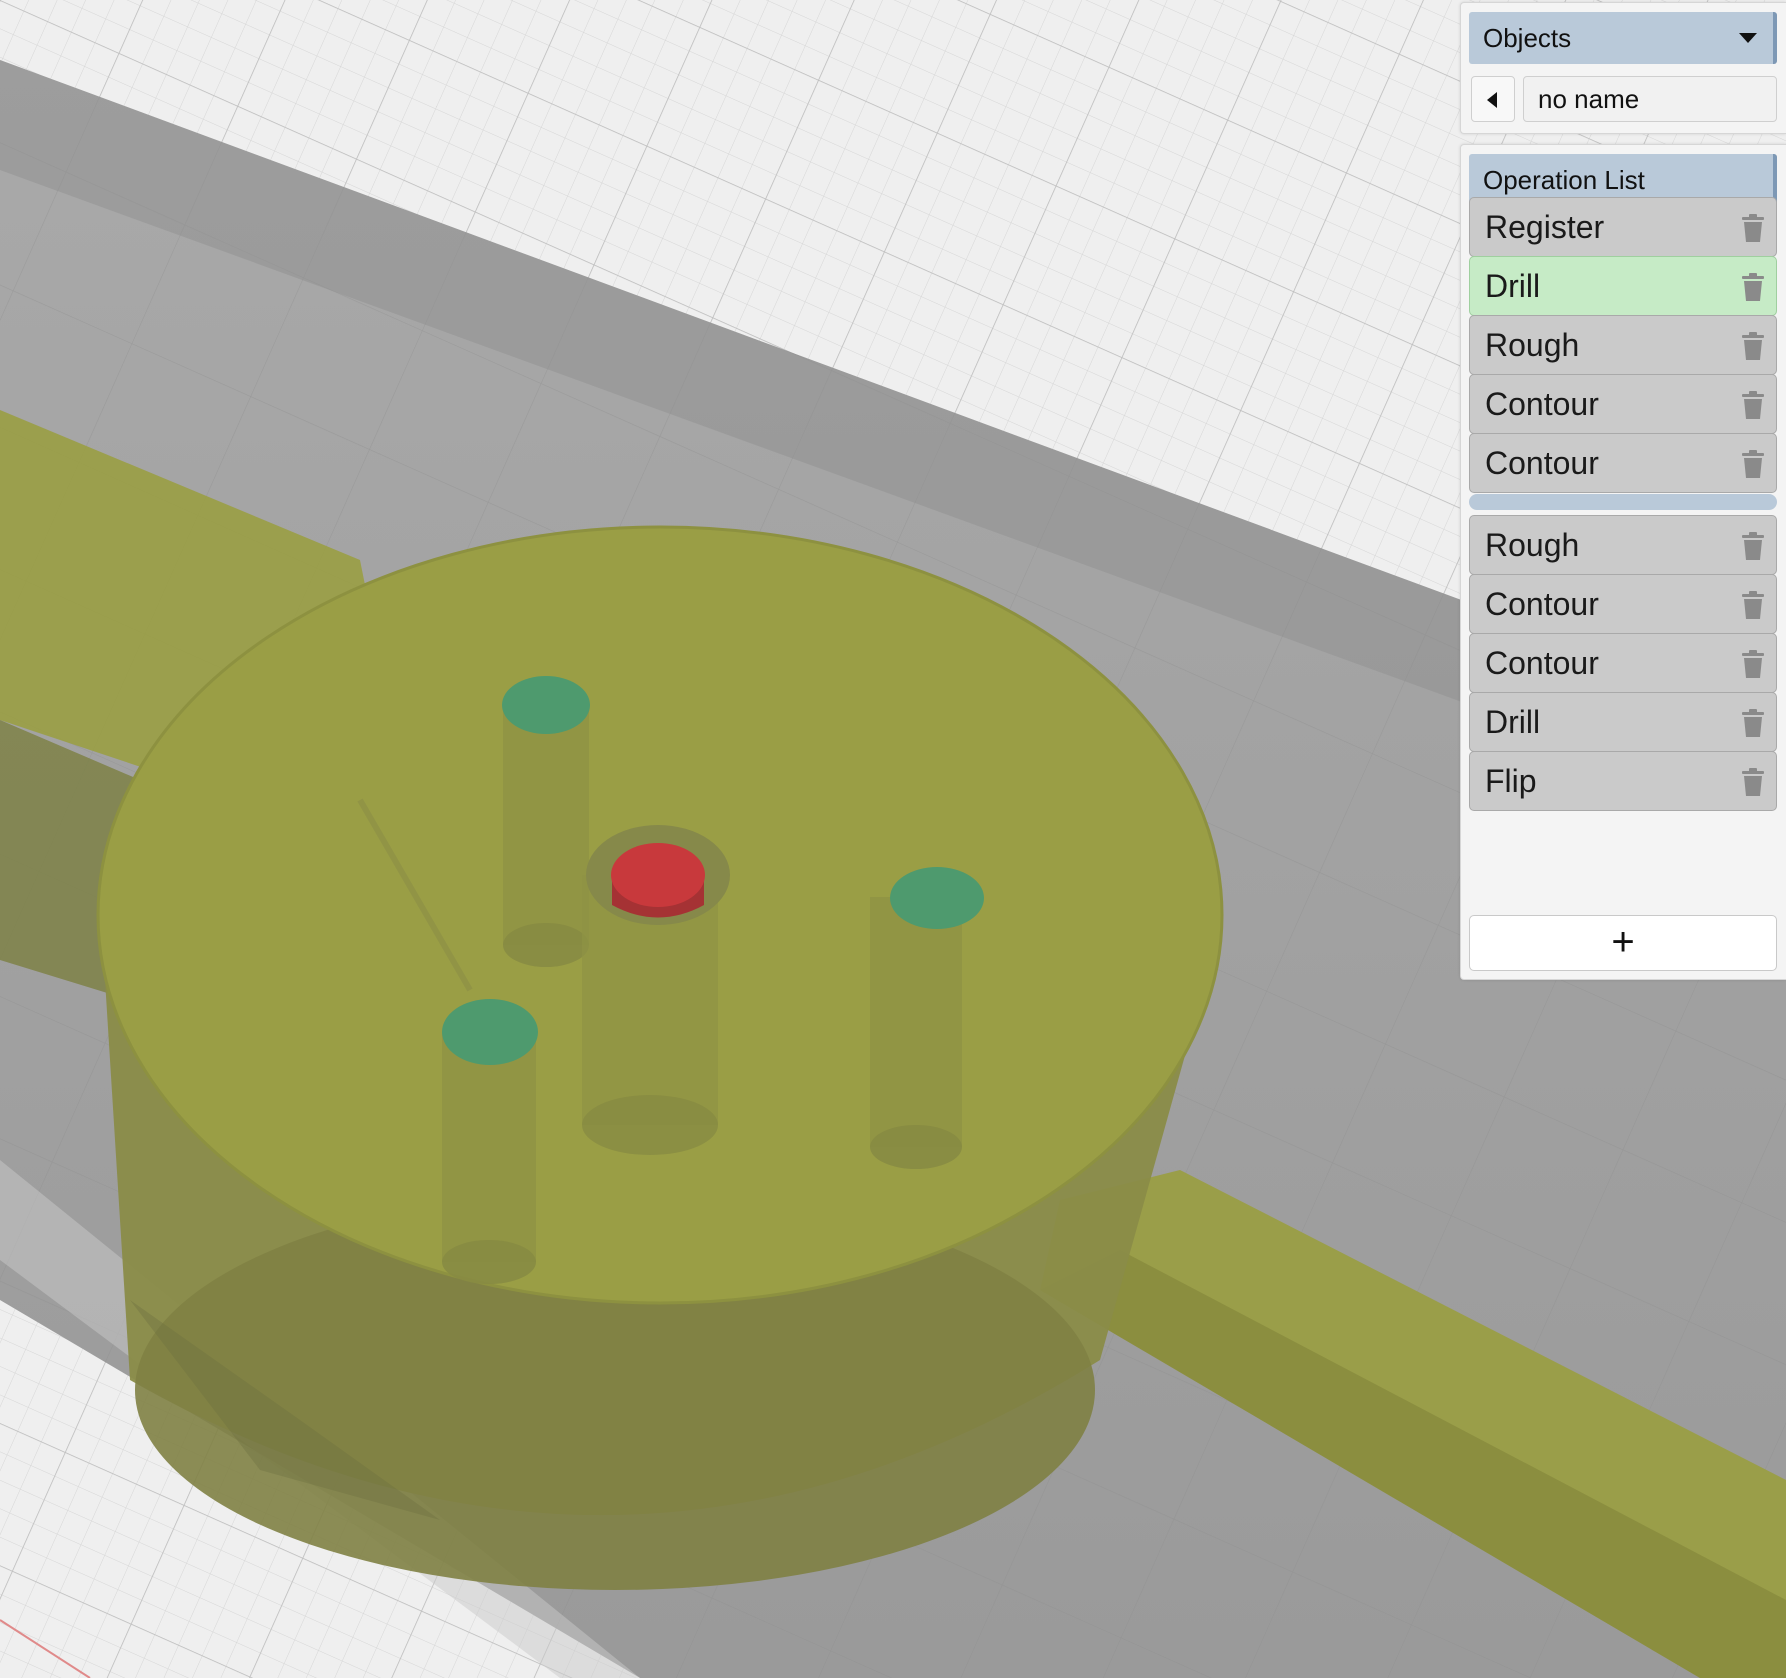  What do you see at coordinates (1527, 38) in the screenshot?
I see `objects-title: Objects` at bounding box center [1527, 38].